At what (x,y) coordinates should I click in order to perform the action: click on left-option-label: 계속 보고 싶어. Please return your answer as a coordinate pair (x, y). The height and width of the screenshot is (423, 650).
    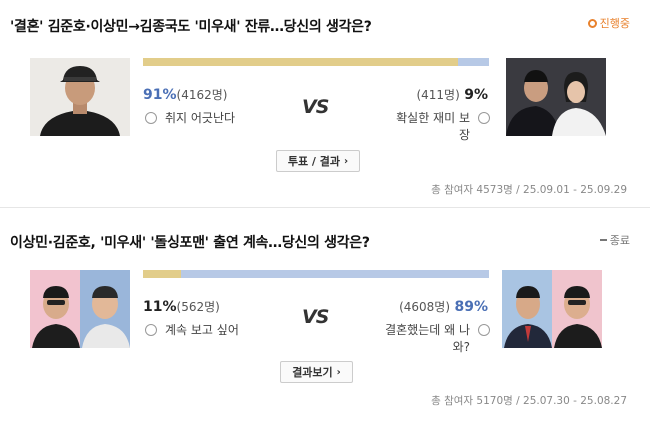
    Looking at the image, I should click on (208, 330).